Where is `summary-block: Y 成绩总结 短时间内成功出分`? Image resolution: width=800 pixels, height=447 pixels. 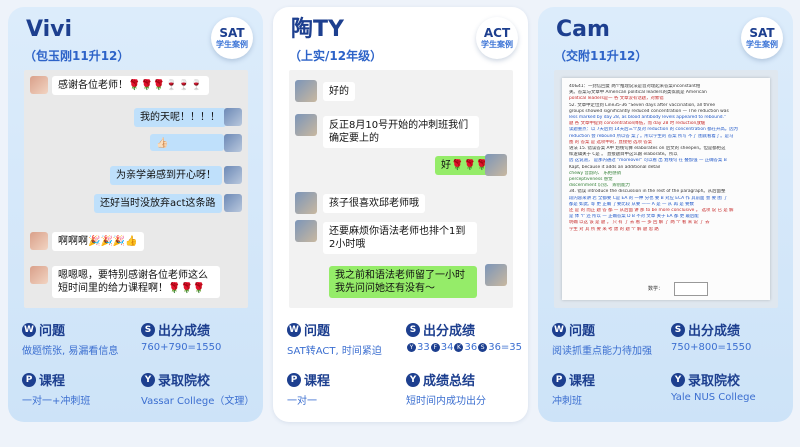 summary-block: Y 成绩总结 短时间内成功出分 is located at coordinates (466, 389).